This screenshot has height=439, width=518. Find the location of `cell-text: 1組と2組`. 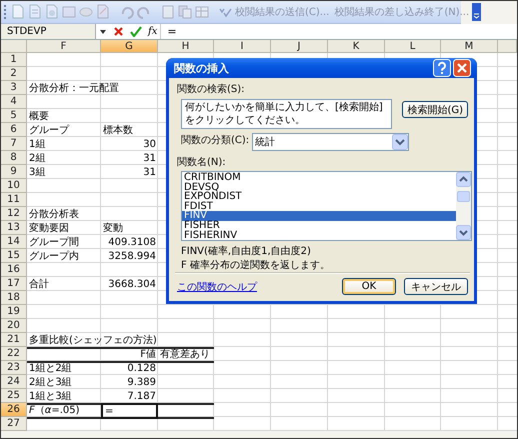

cell-text: 1組と2組 is located at coordinates (50, 368).